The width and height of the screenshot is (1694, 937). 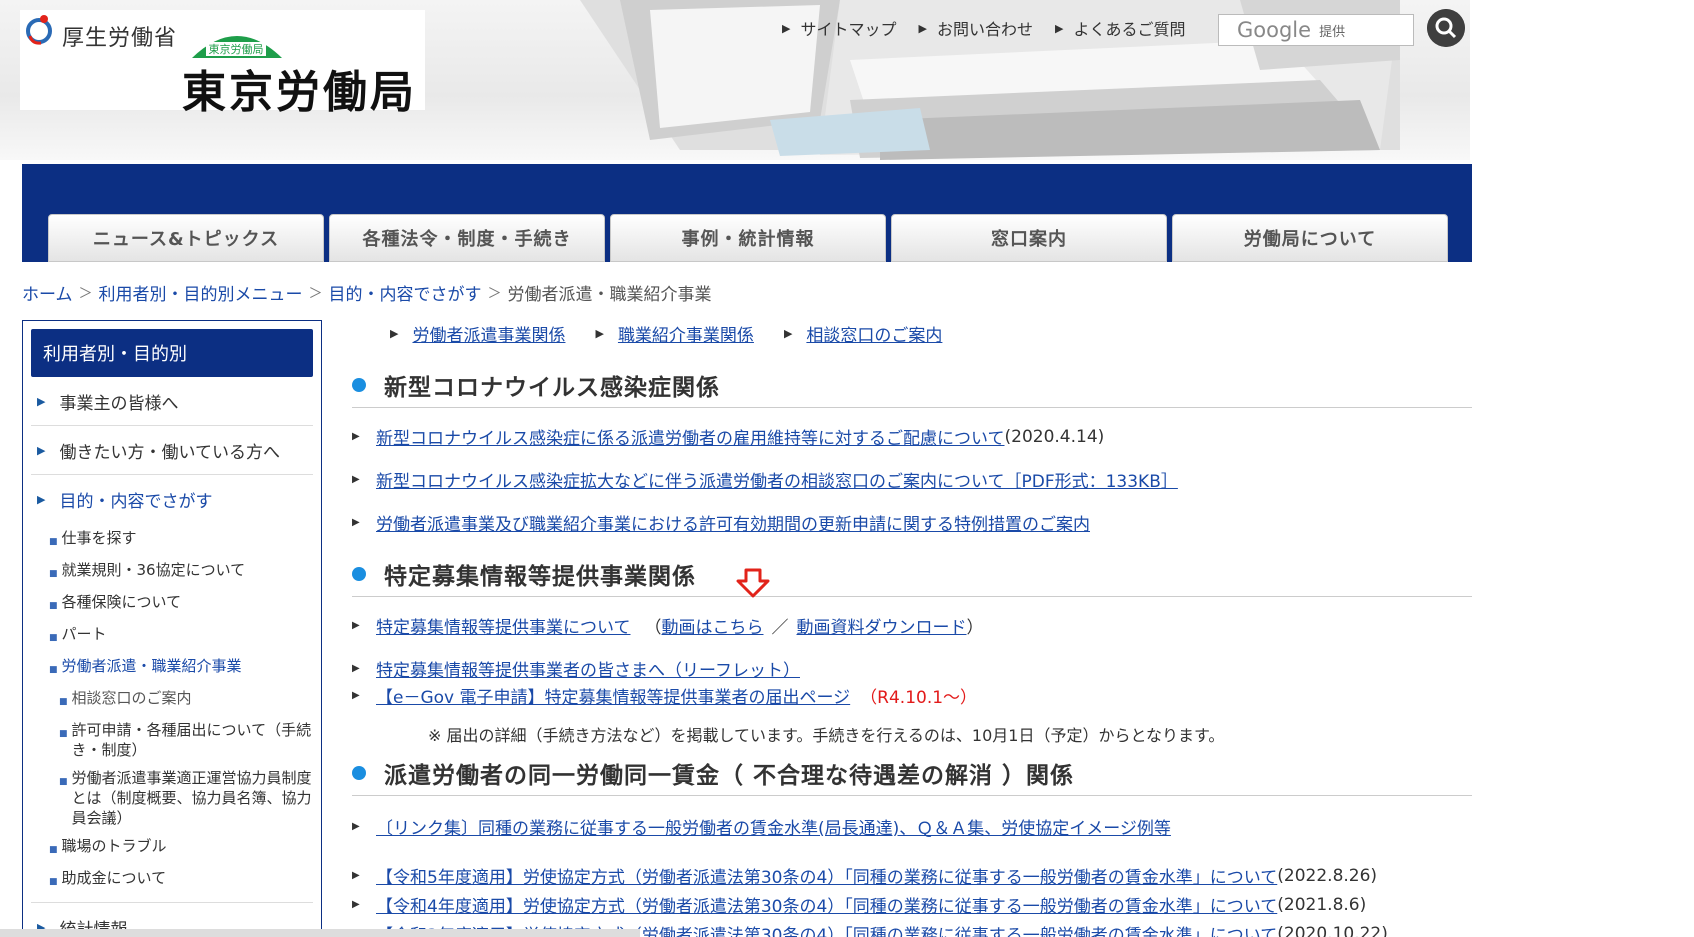 What do you see at coordinates (47, 292) in the screenshot?
I see `breadcrumb-home: ホーム` at bounding box center [47, 292].